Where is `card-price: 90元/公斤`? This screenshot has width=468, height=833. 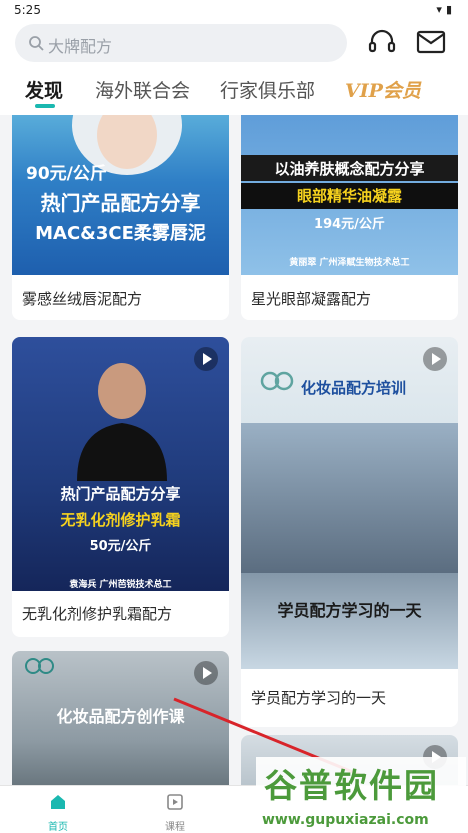
card-price: 90元/公斤 is located at coordinates (66, 174).